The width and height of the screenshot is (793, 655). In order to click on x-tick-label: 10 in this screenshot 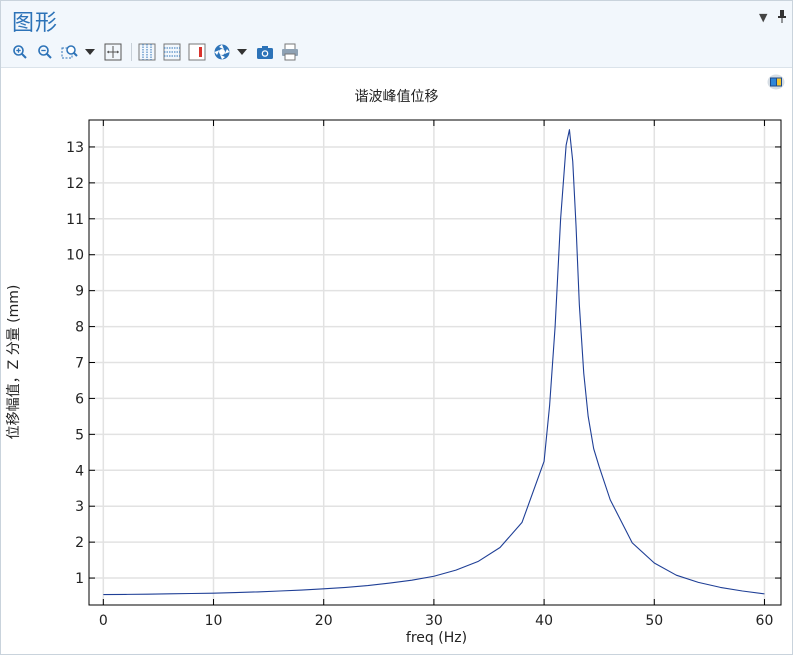, I will do `click(214, 621)`.